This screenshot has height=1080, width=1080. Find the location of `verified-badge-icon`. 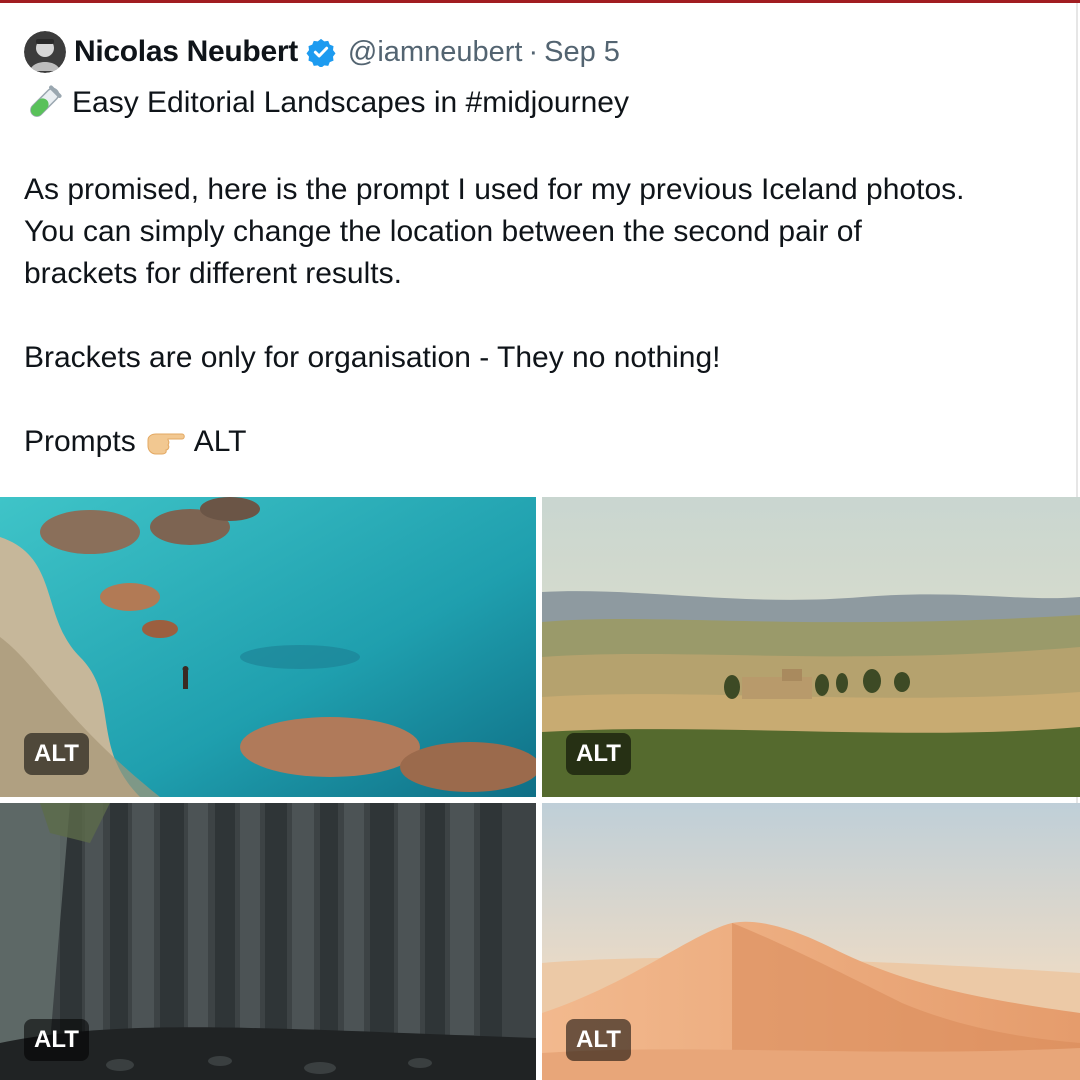

verified-badge-icon is located at coordinates (321, 52).